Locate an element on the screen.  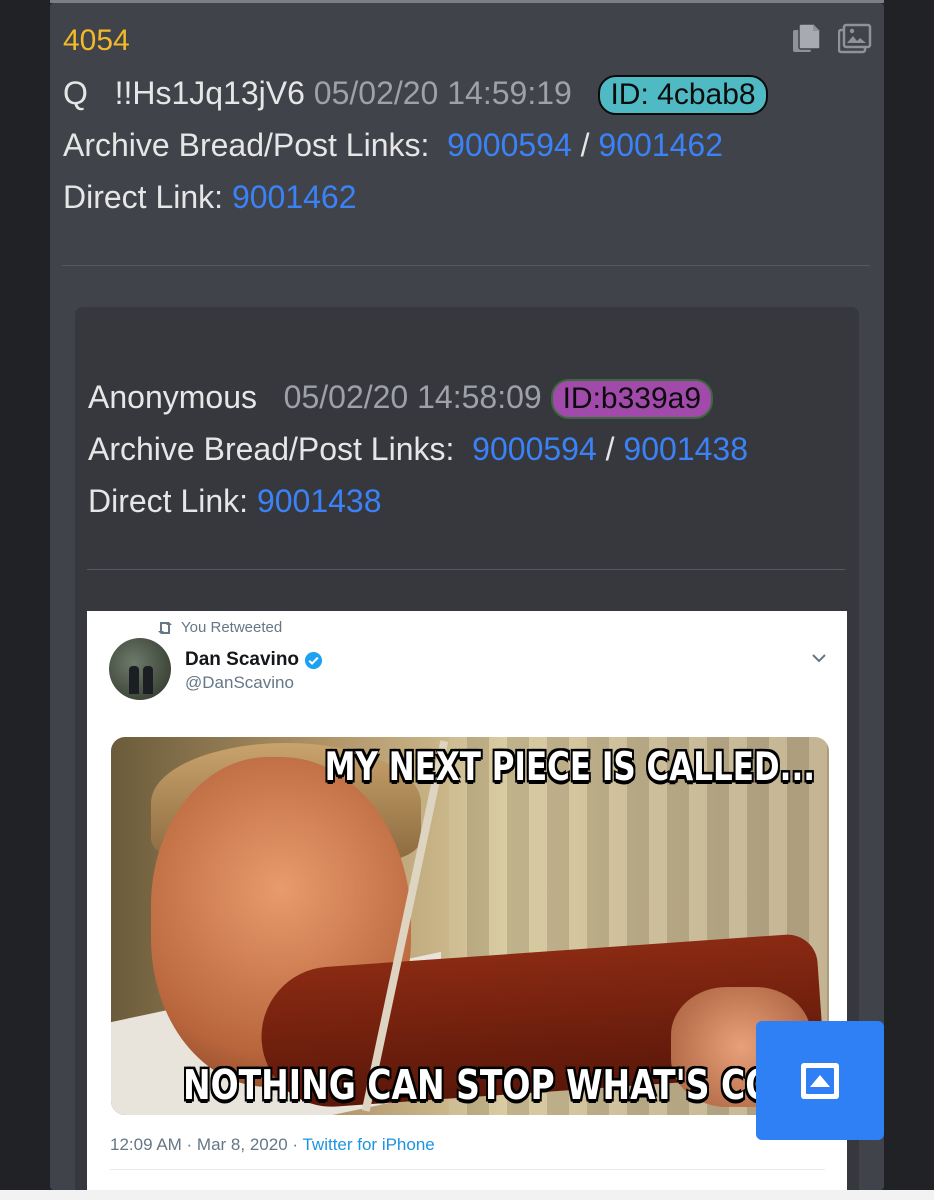
chevron-down-icon is located at coordinates (819, 658).